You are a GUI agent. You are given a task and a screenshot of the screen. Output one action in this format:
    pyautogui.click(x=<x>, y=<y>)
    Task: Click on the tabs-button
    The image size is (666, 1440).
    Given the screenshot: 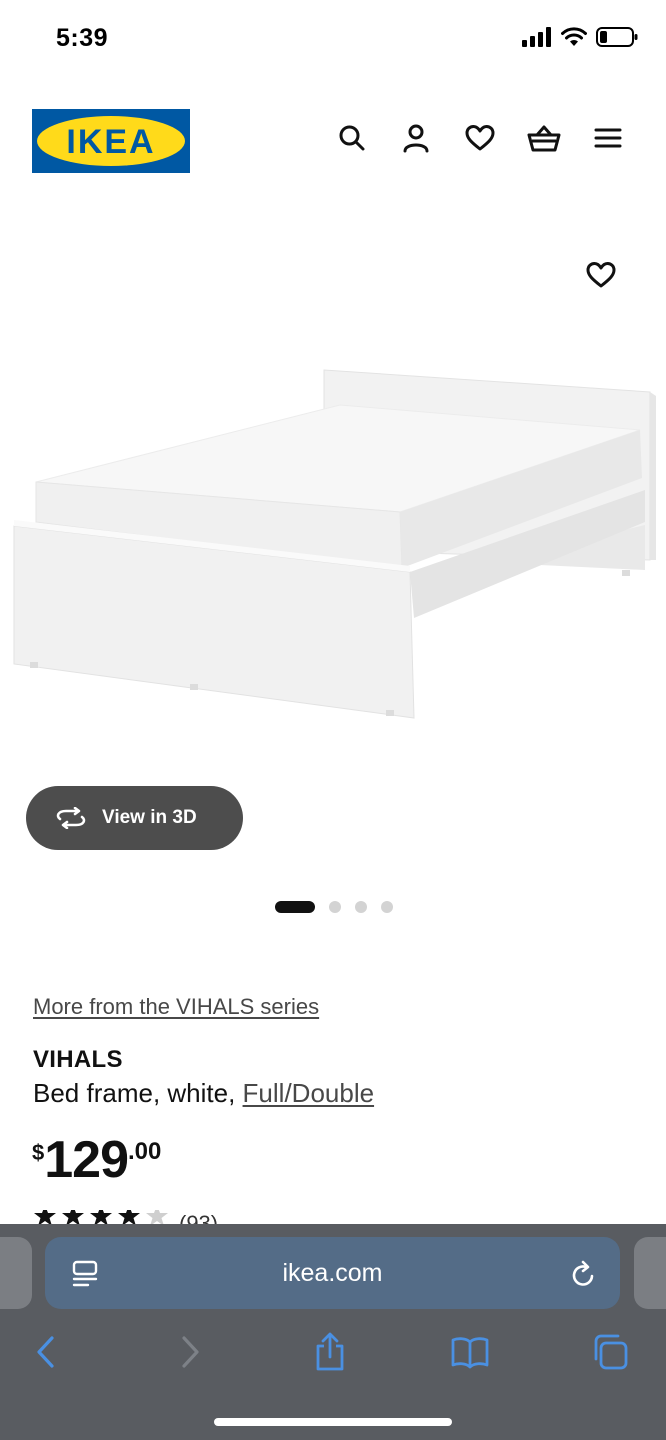 What is the action you would take?
    pyautogui.click(x=610, y=1352)
    